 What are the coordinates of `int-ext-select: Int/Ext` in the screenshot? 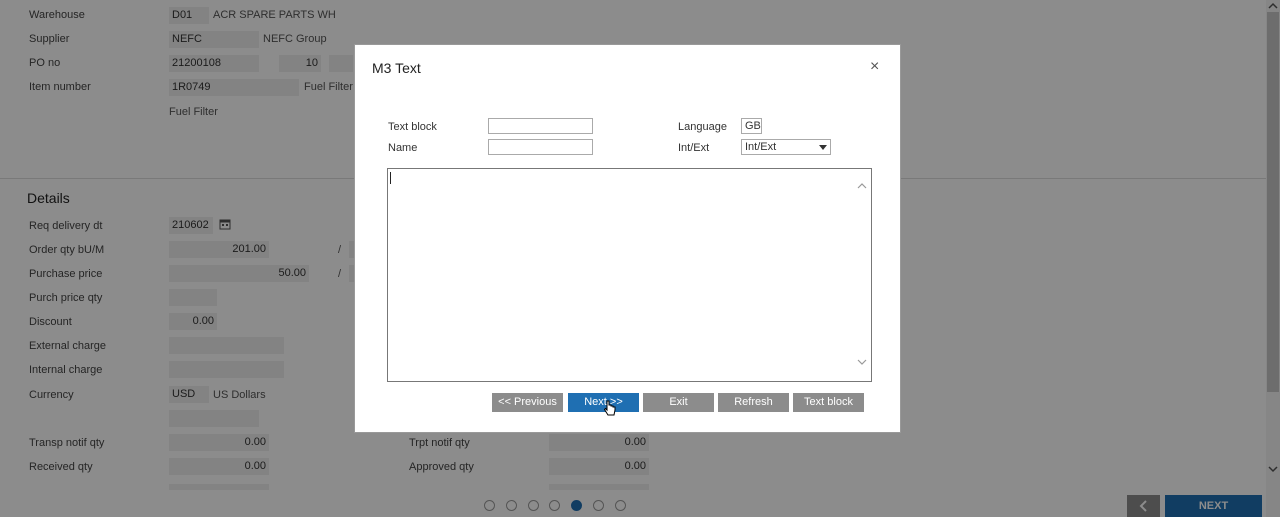 It's located at (786, 147).